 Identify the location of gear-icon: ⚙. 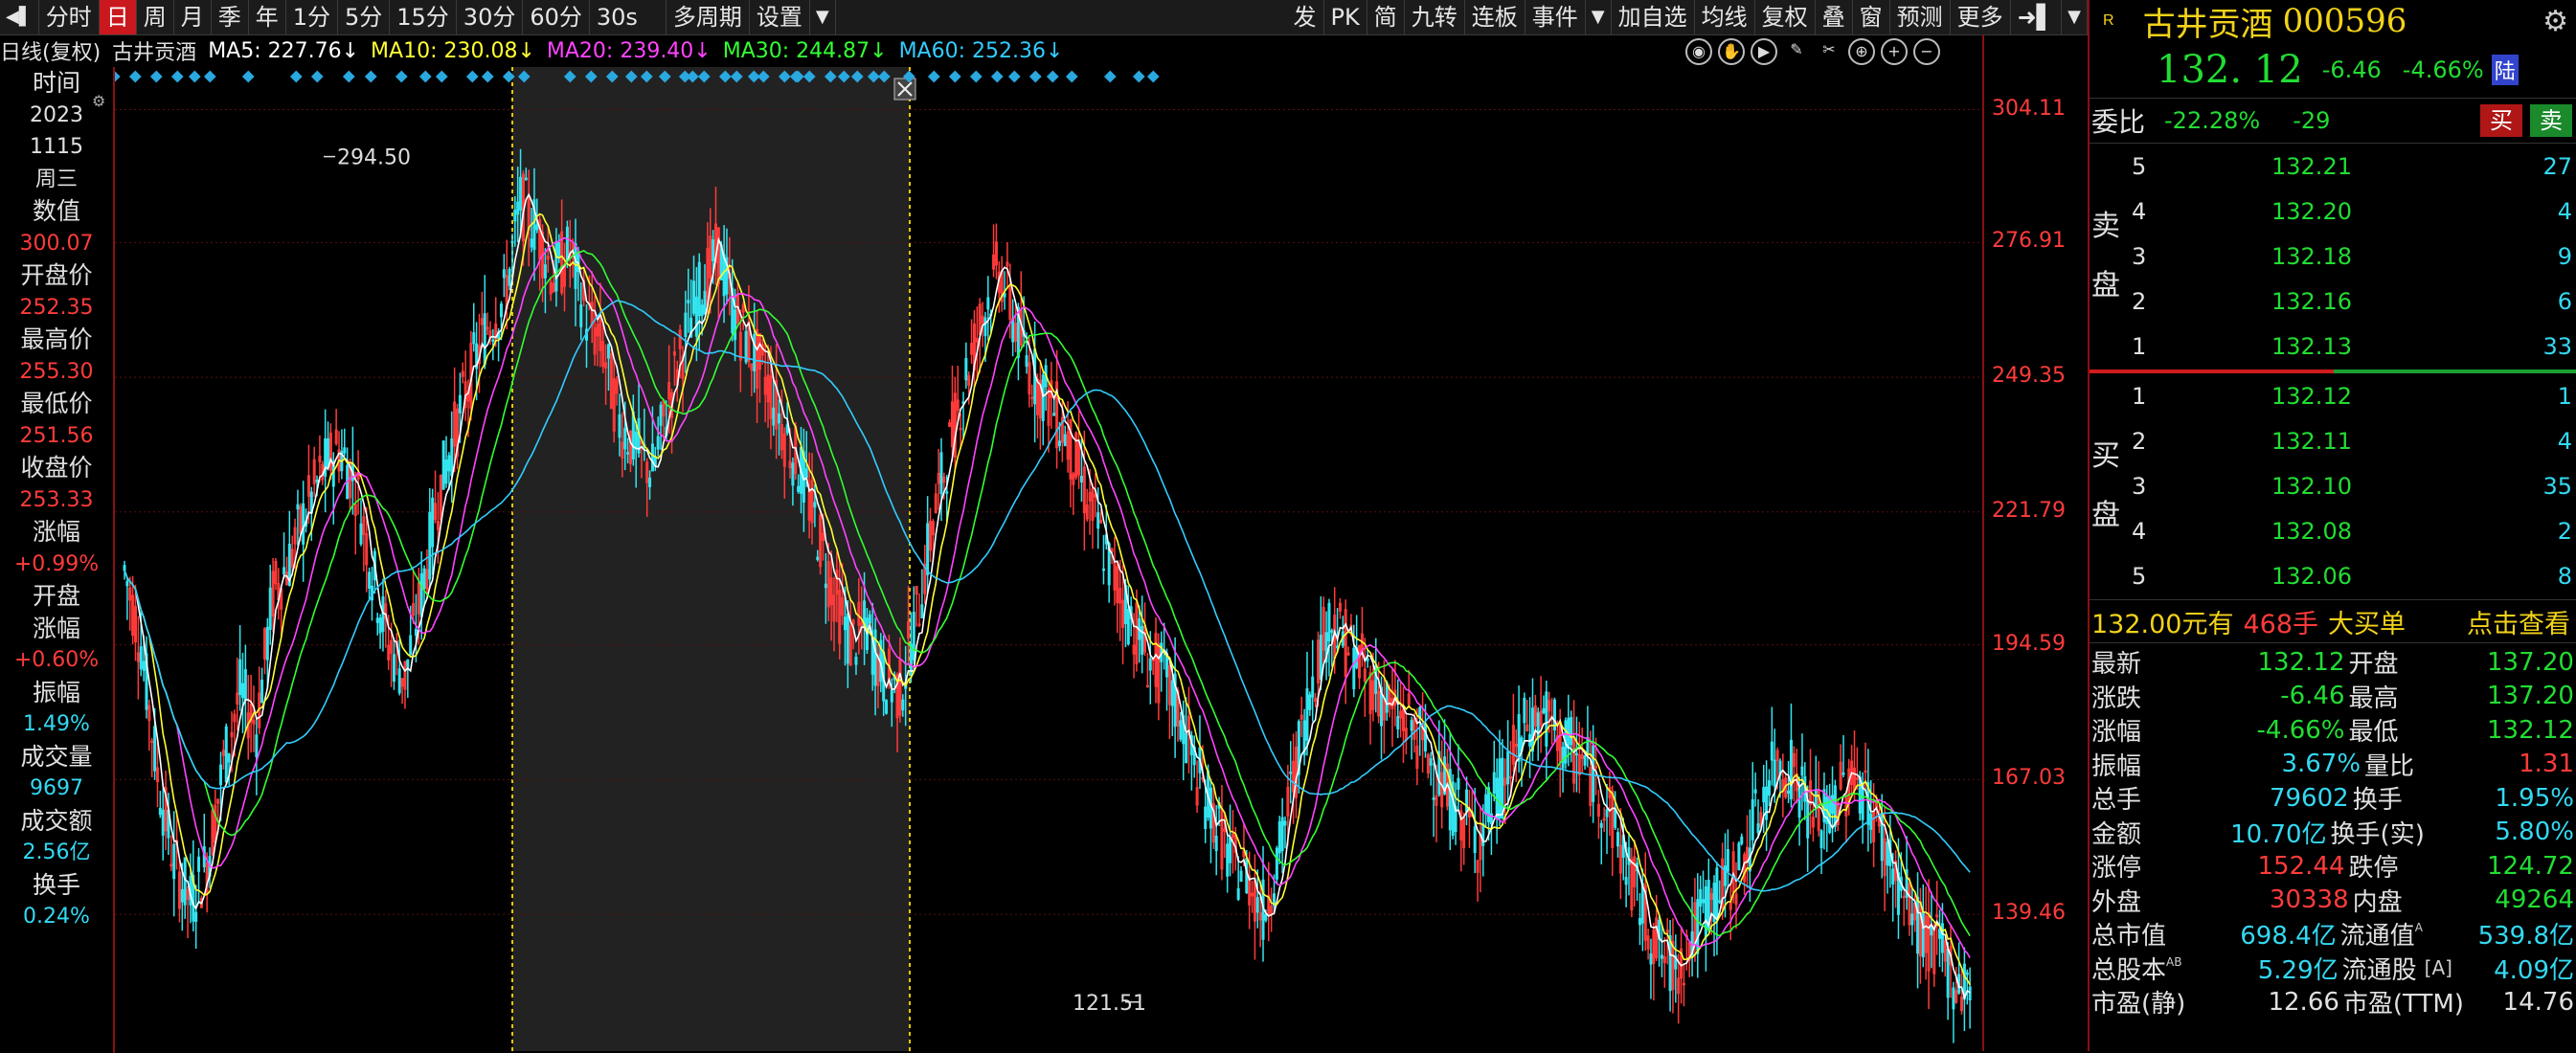
(2555, 21).